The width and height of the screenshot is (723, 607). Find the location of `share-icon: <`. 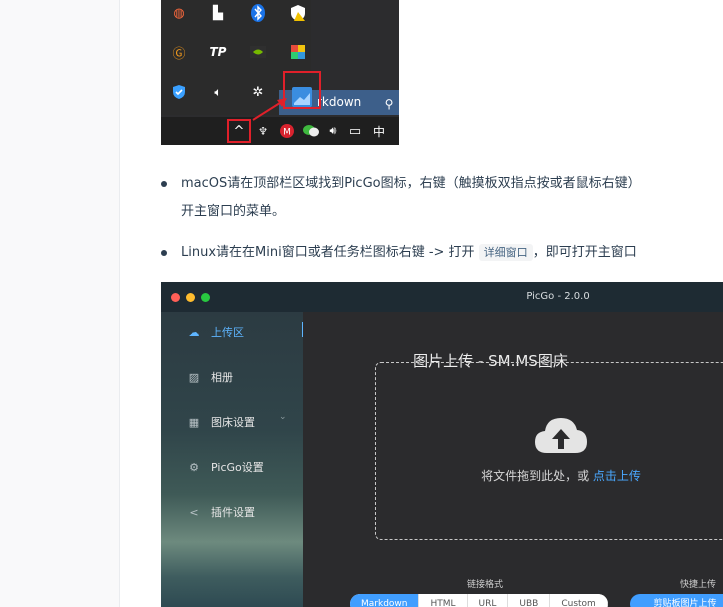

share-icon: < is located at coordinates (194, 512).